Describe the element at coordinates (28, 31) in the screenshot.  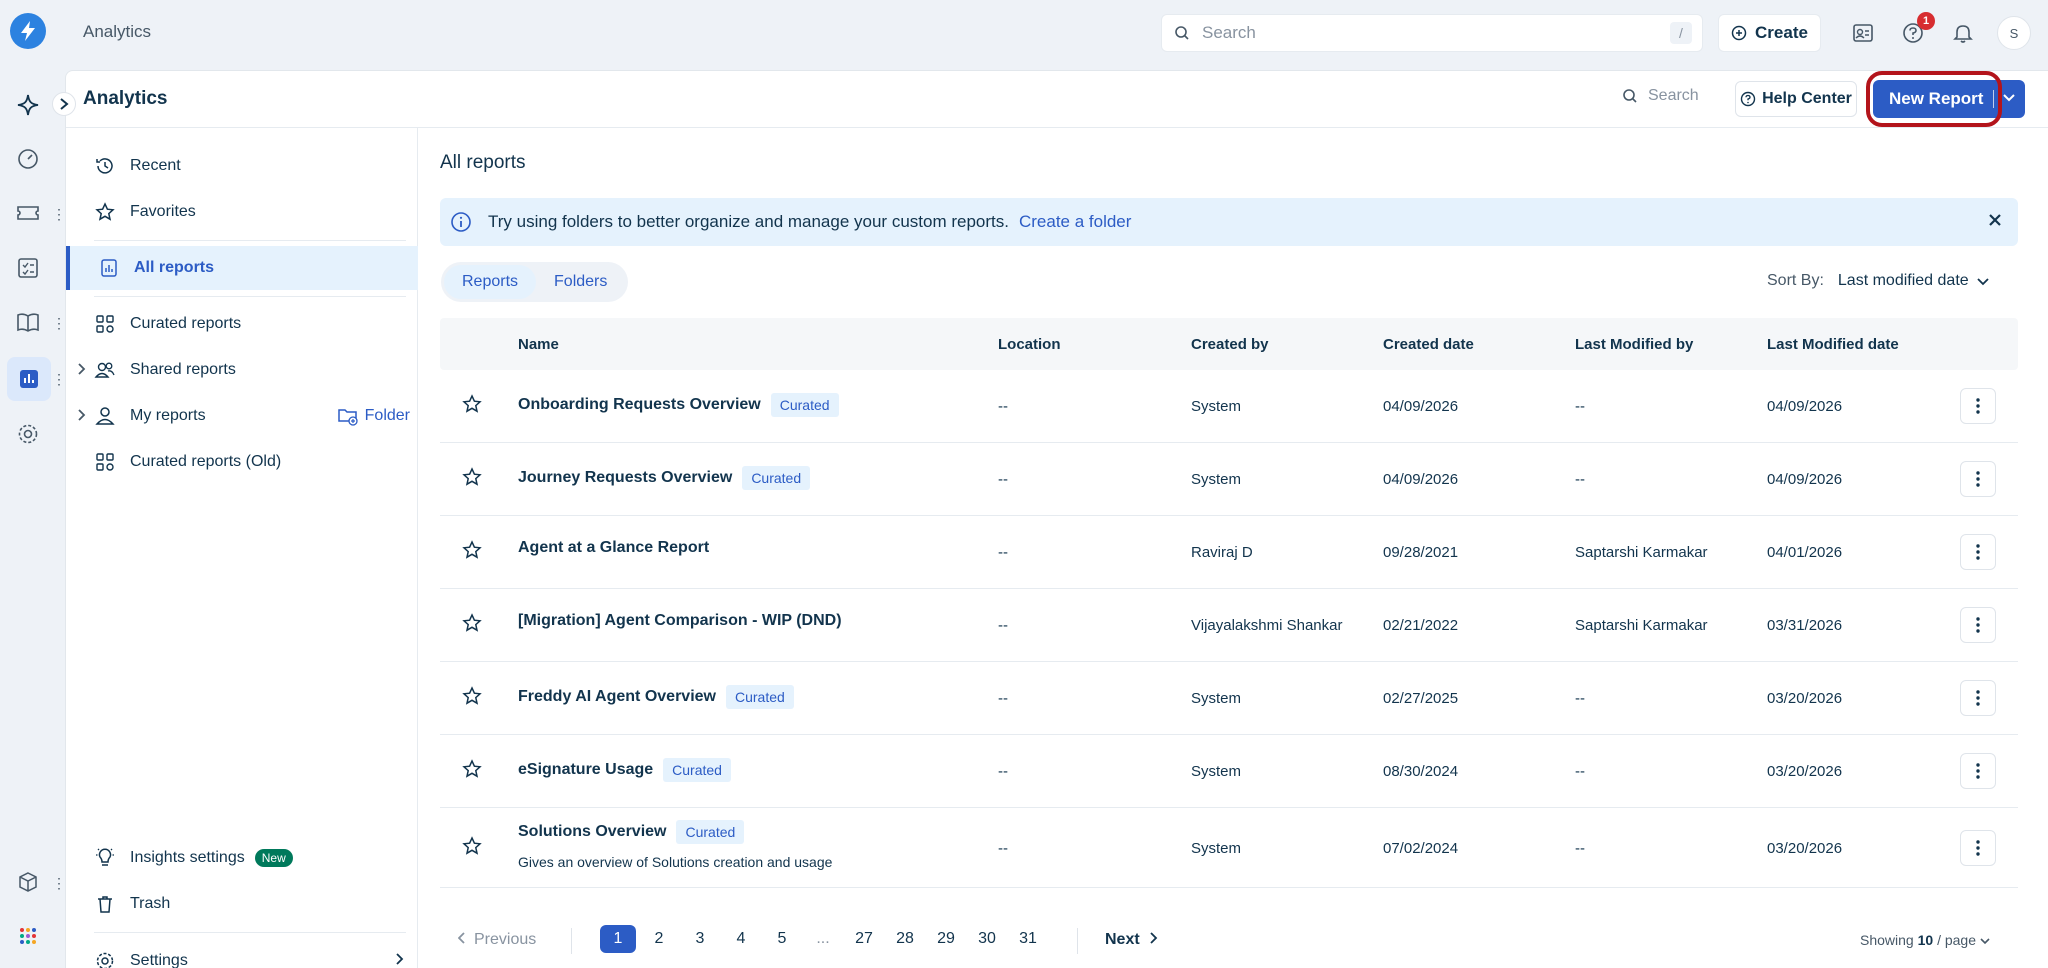
I see `app-logo-icon` at that location.